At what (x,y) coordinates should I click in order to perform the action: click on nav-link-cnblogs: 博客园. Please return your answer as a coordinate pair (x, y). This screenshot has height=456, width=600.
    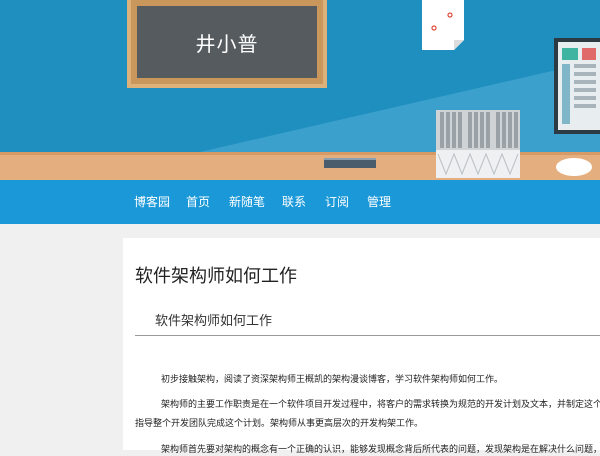
    Looking at the image, I should click on (152, 202).